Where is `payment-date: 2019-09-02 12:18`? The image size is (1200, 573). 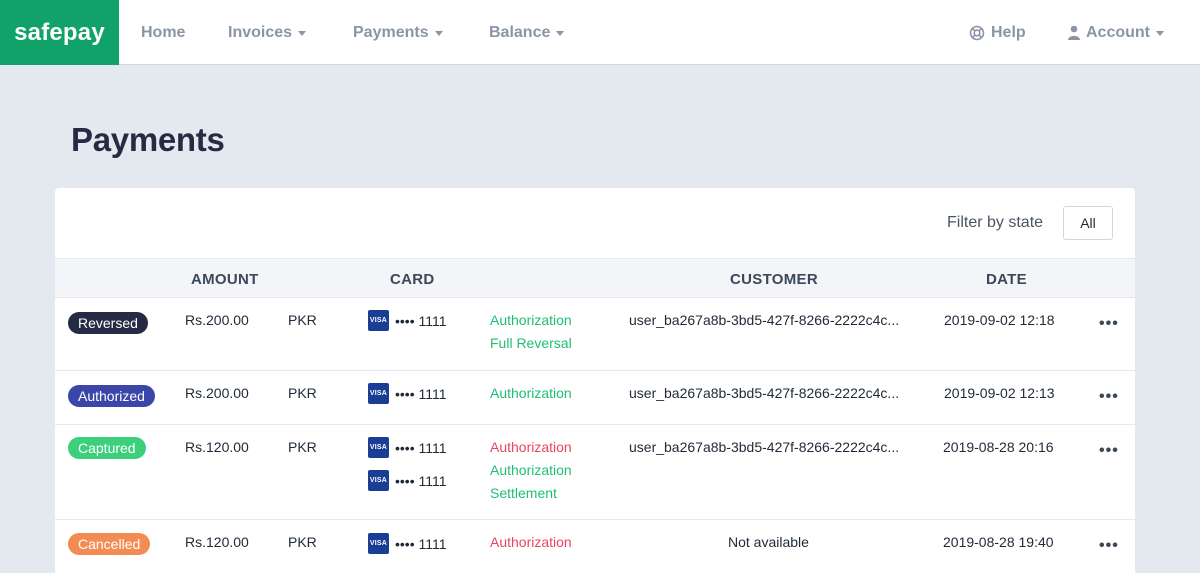
payment-date: 2019-09-02 12:18 is located at coordinates (999, 320).